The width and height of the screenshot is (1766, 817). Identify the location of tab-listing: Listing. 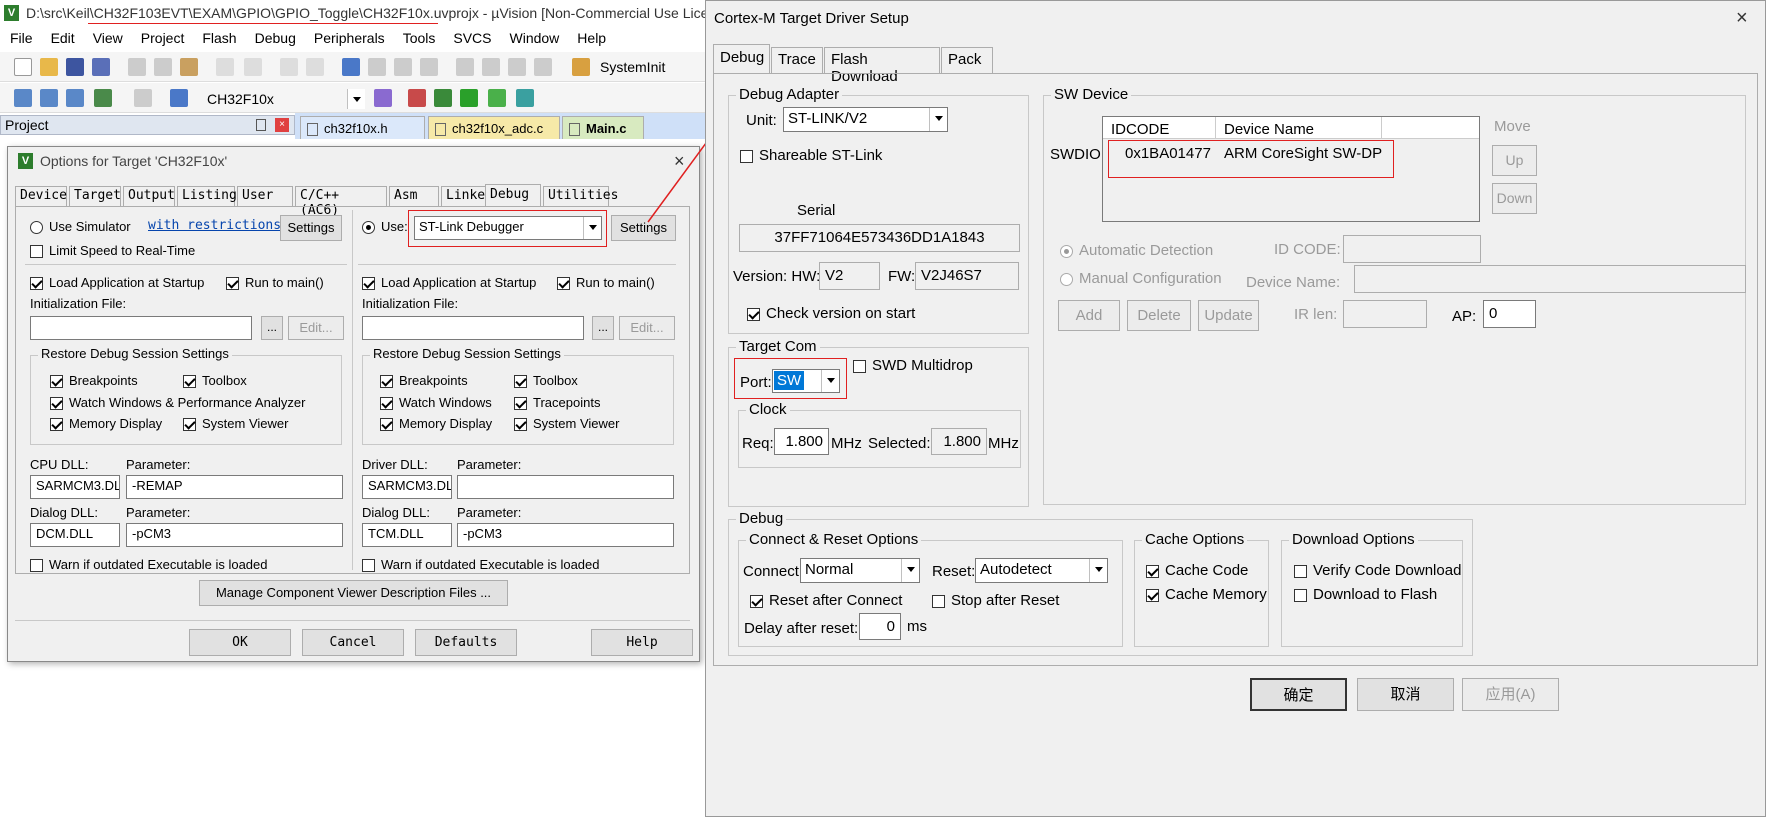
(207, 196).